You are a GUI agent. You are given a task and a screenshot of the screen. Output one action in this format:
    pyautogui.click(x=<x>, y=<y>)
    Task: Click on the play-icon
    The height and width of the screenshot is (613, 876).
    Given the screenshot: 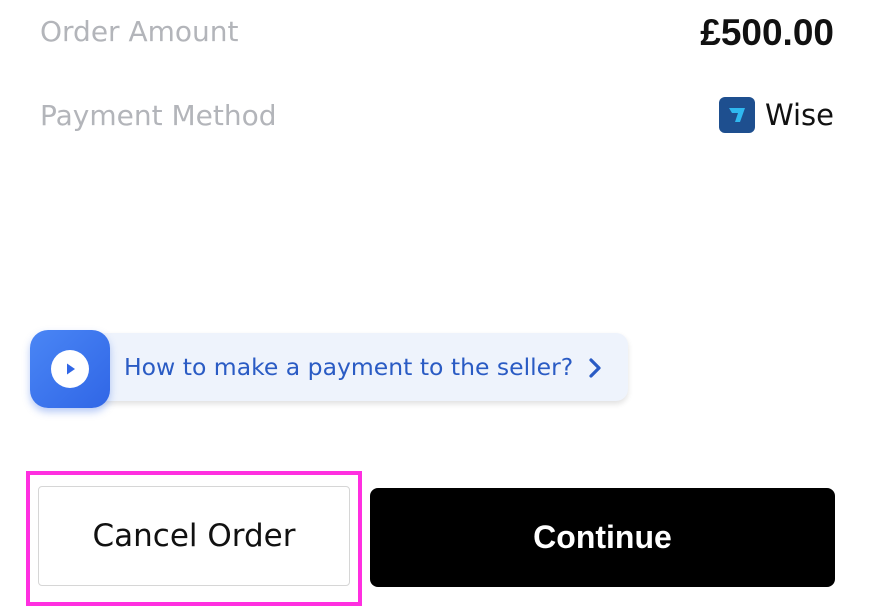 What is the action you would take?
    pyautogui.click(x=70, y=369)
    